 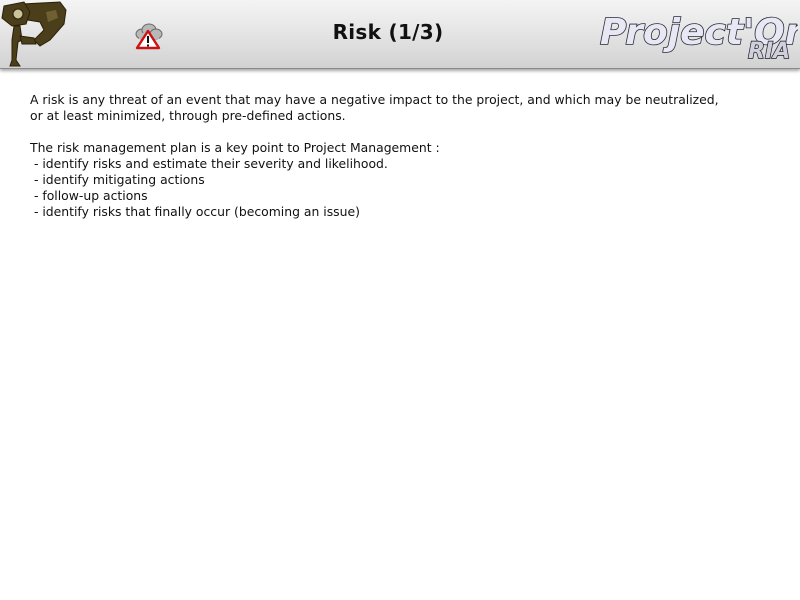 I want to click on list-item: - identify mitigating actions, so click(x=117, y=179).